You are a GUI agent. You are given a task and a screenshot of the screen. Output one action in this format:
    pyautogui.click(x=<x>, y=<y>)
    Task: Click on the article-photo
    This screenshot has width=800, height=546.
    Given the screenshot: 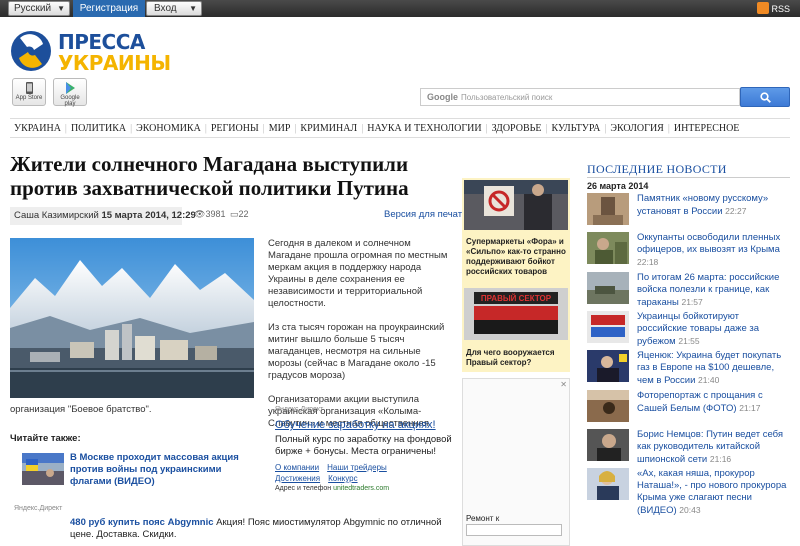 What is the action you would take?
    pyautogui.click(x=132, y=318)
    